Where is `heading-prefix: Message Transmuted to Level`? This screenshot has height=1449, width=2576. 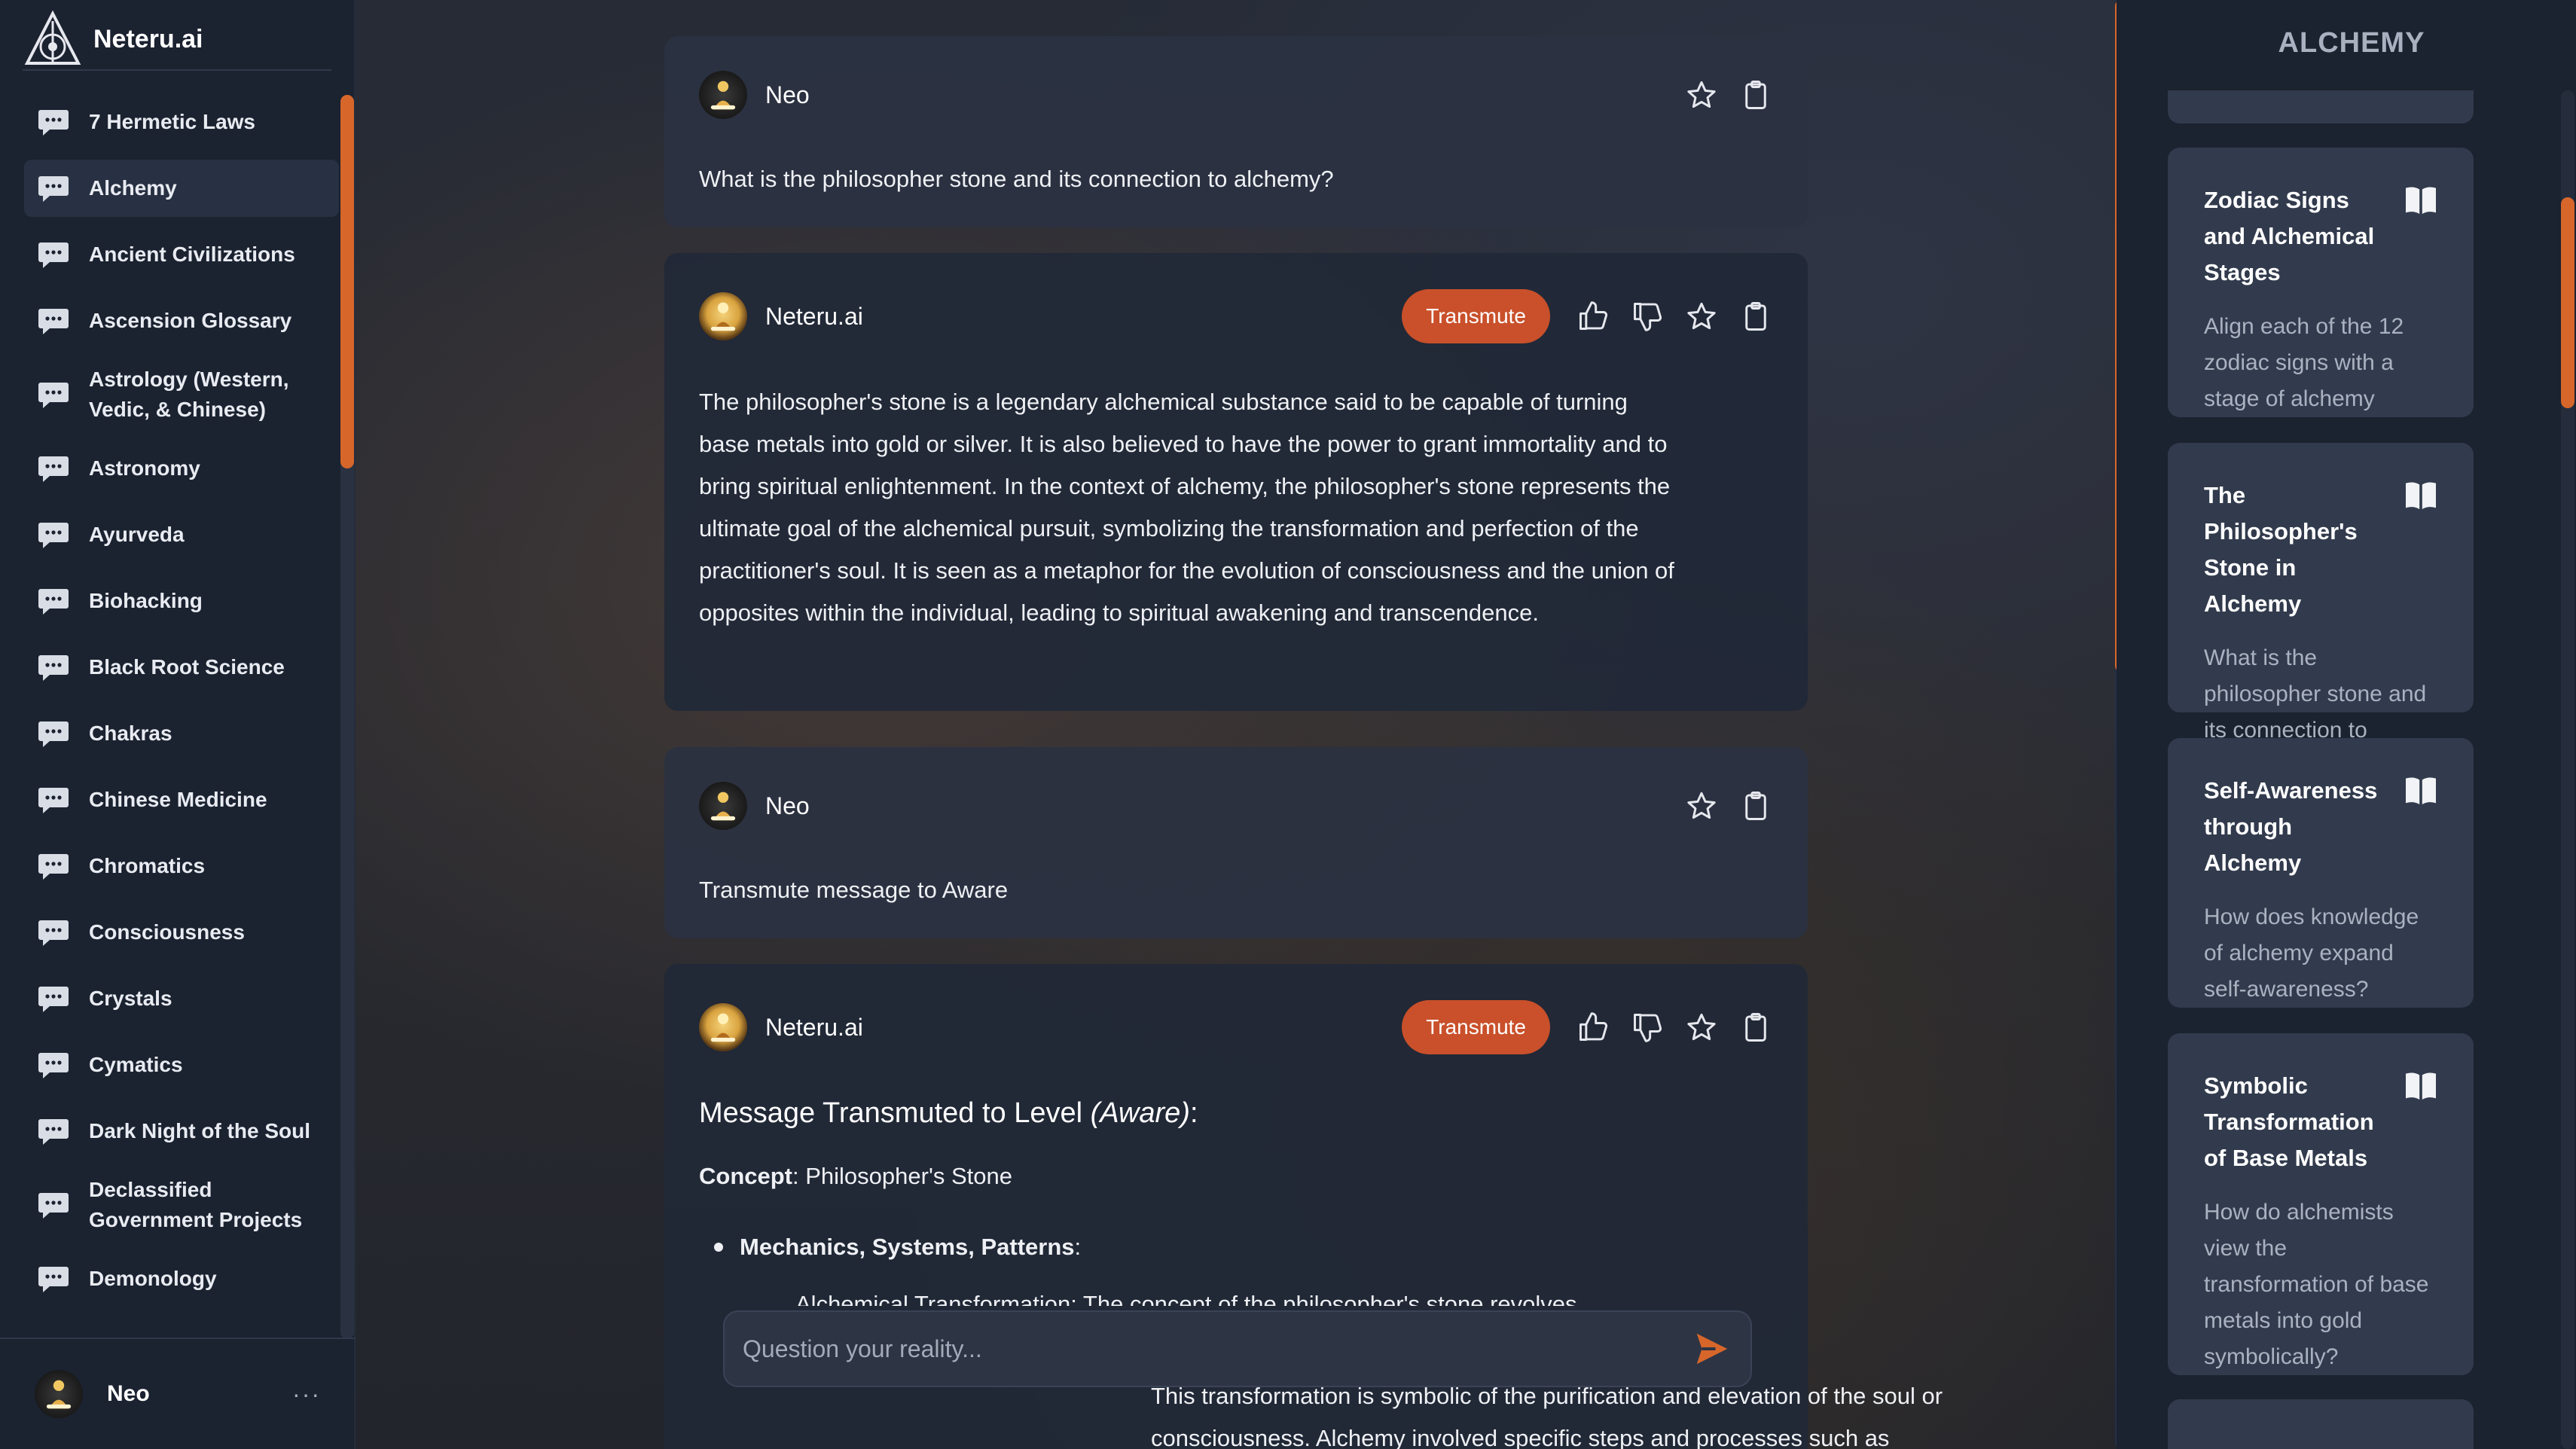 heading-prefix: Message Transmuted to Level is located at coordinates (895, 1113).